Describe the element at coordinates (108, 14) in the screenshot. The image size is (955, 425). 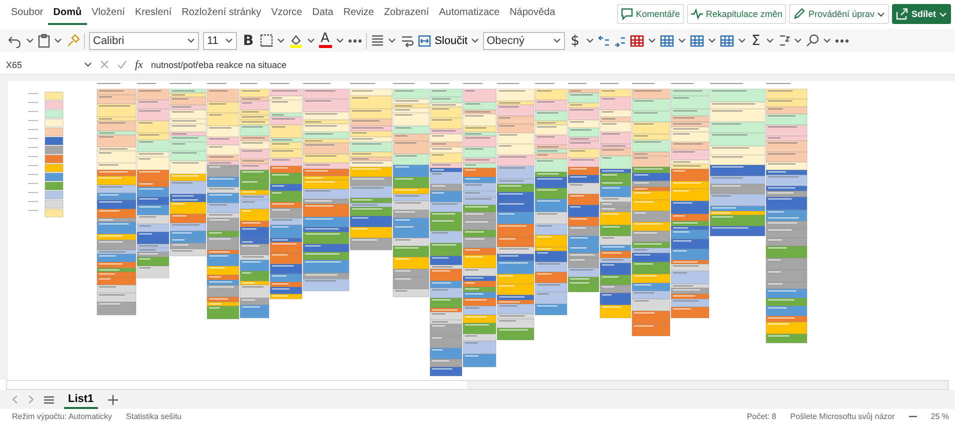
I see `ribbon-tab: Vložení` at that location.